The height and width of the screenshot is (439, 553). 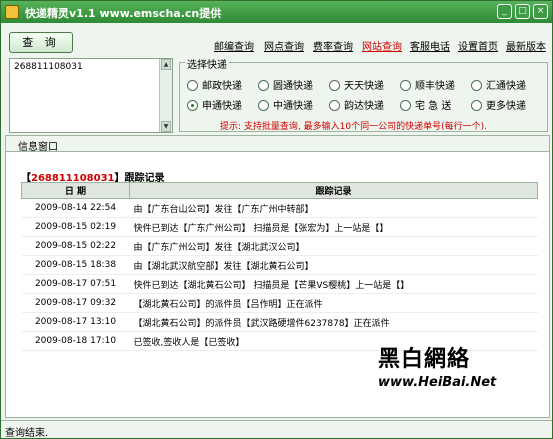 I want to click on tracking-number-value: 268811108031, so click(x=48, y=67).